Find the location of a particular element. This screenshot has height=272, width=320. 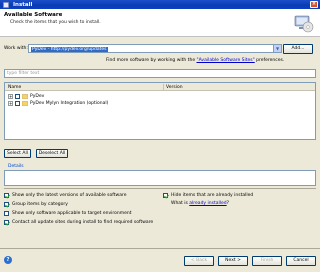

hide-installed-option: Hide items that are already installed is located at coordinates (238, 195).